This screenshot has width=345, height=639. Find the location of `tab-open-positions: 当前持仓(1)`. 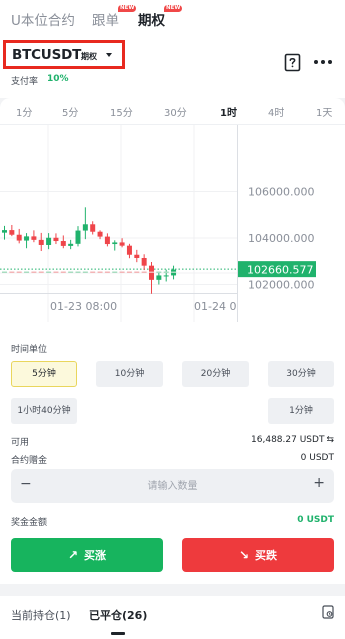

tab-open-positions: 当前持仓(1) is located at coordinates (41, 615).